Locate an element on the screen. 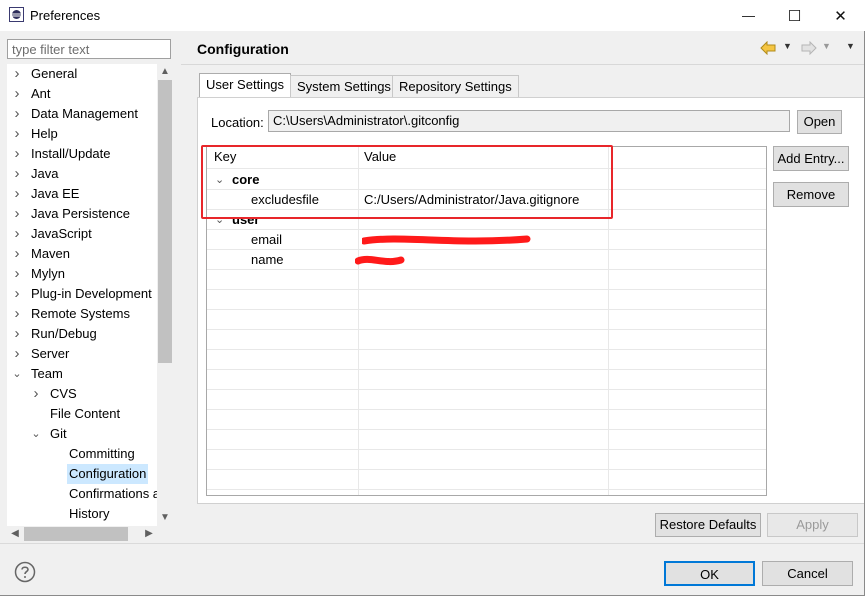  tree-item: › Remote Systems is located at coordinates (82, 314).